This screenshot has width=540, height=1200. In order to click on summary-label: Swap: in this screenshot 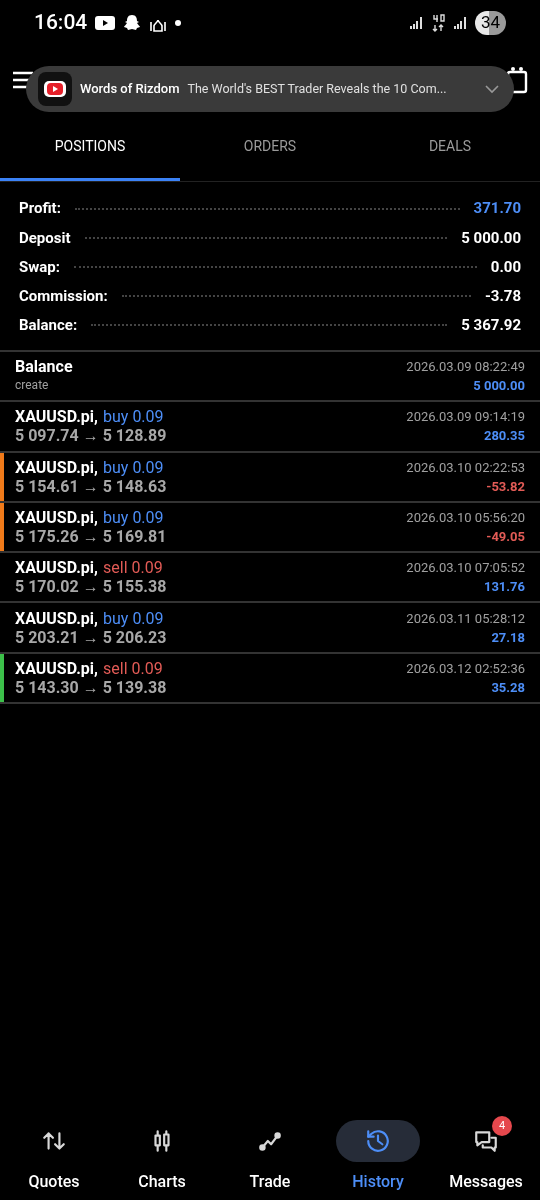, I will do `click(39, 267)`.